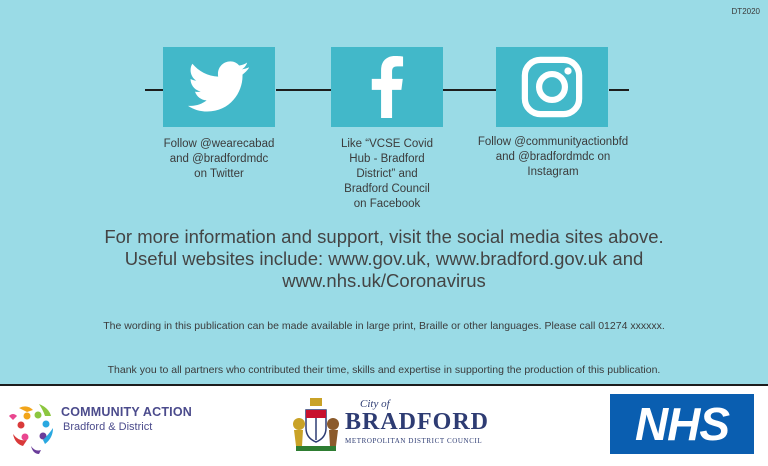  What do you see at coordinates (384, 385) in the screenshot?
I see `footer-divider` at bounding box center [384, 385].